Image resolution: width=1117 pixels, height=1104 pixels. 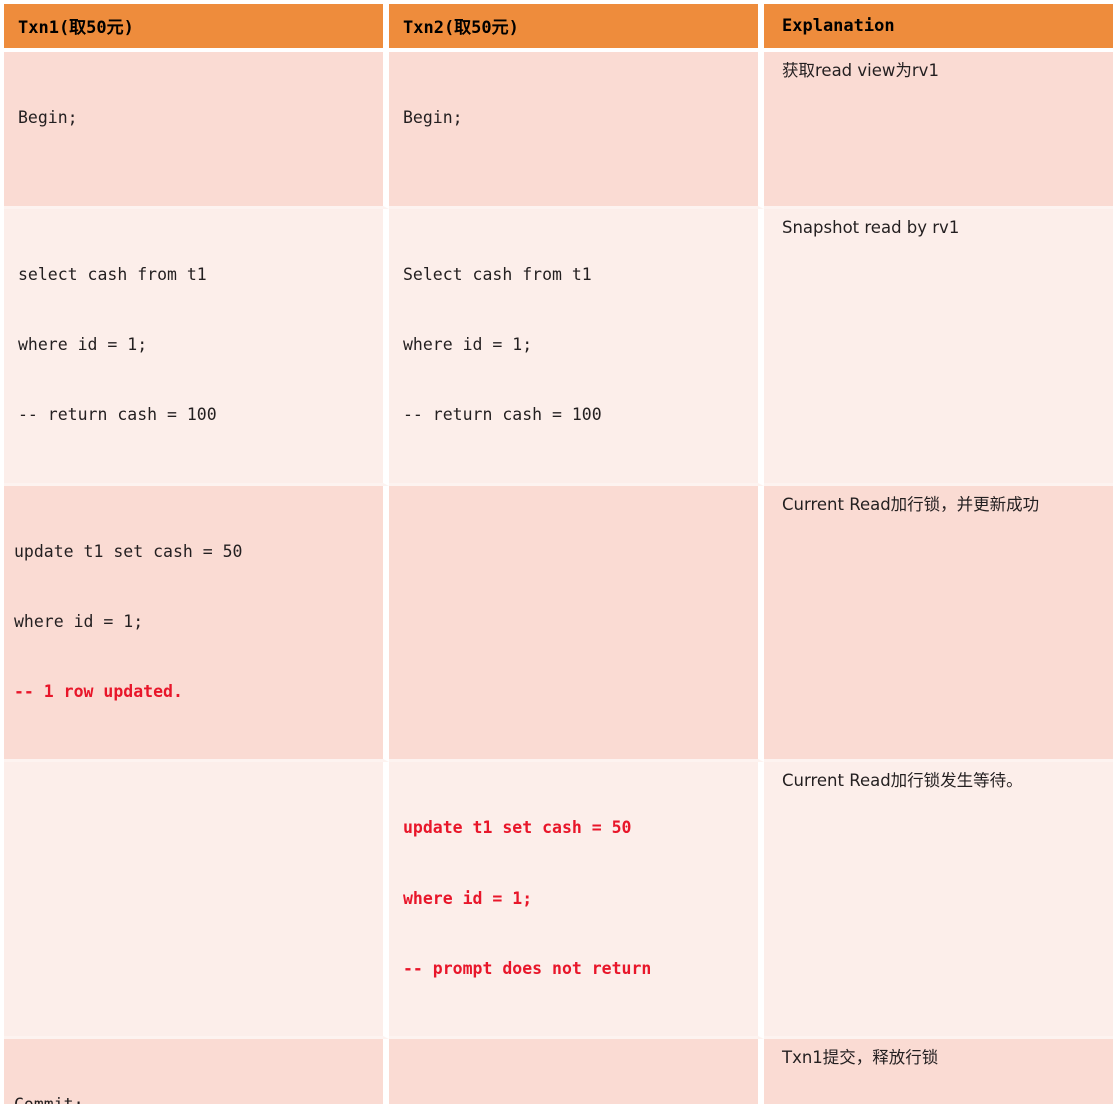 What do you see at coordinates (196, 131) in the screenshot?
I see `cell-txn1: Begin;` at bounding box center [196, 131].